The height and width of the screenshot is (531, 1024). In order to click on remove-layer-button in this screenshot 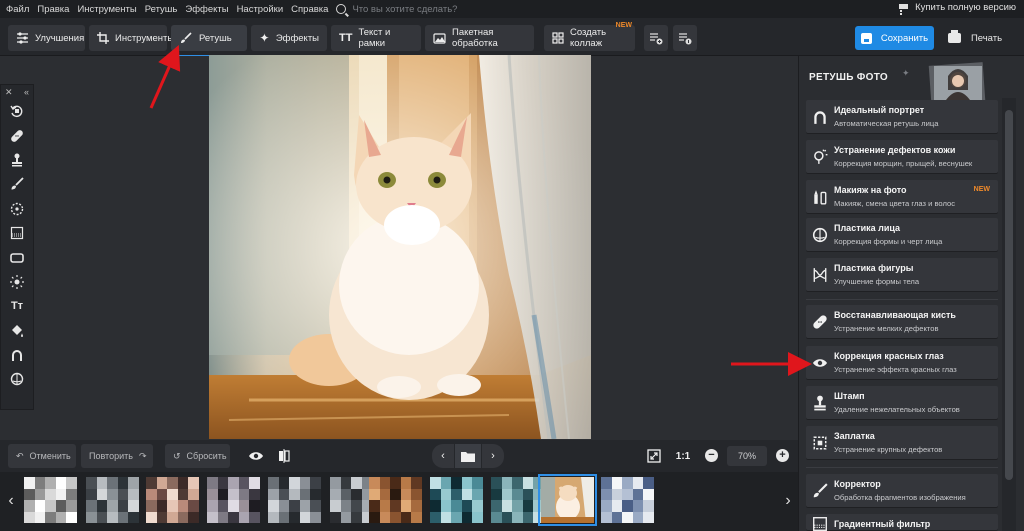, I will do `click(685, 38)`.